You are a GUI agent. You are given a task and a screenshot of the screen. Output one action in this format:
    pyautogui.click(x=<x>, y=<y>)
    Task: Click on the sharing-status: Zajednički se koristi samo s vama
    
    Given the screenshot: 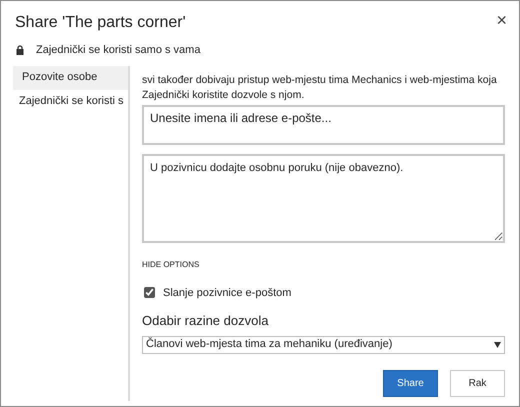 What is the action you would take?
    pyautogui.click(x=118, y=50)
    